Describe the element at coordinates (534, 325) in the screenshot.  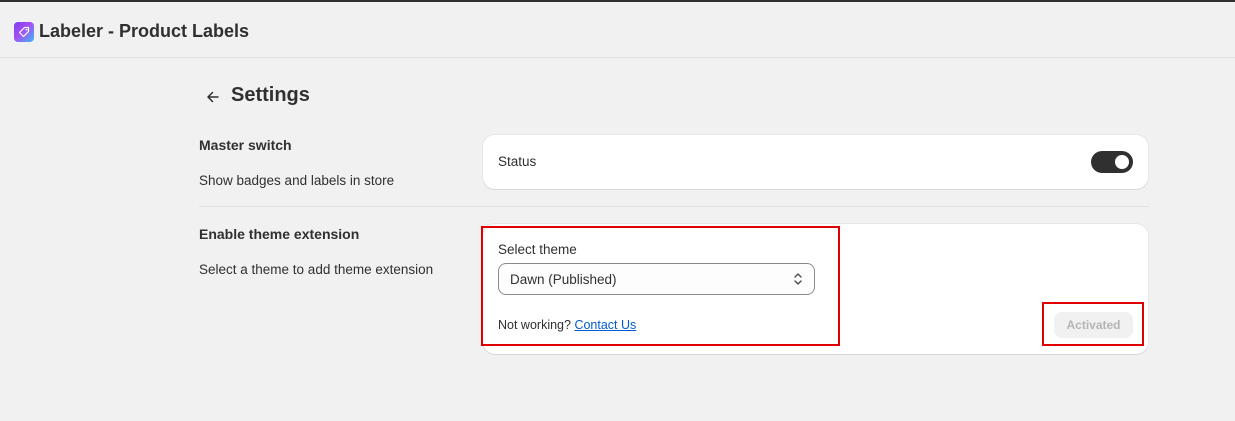
I see `help-prefix: Not working?` at that location.